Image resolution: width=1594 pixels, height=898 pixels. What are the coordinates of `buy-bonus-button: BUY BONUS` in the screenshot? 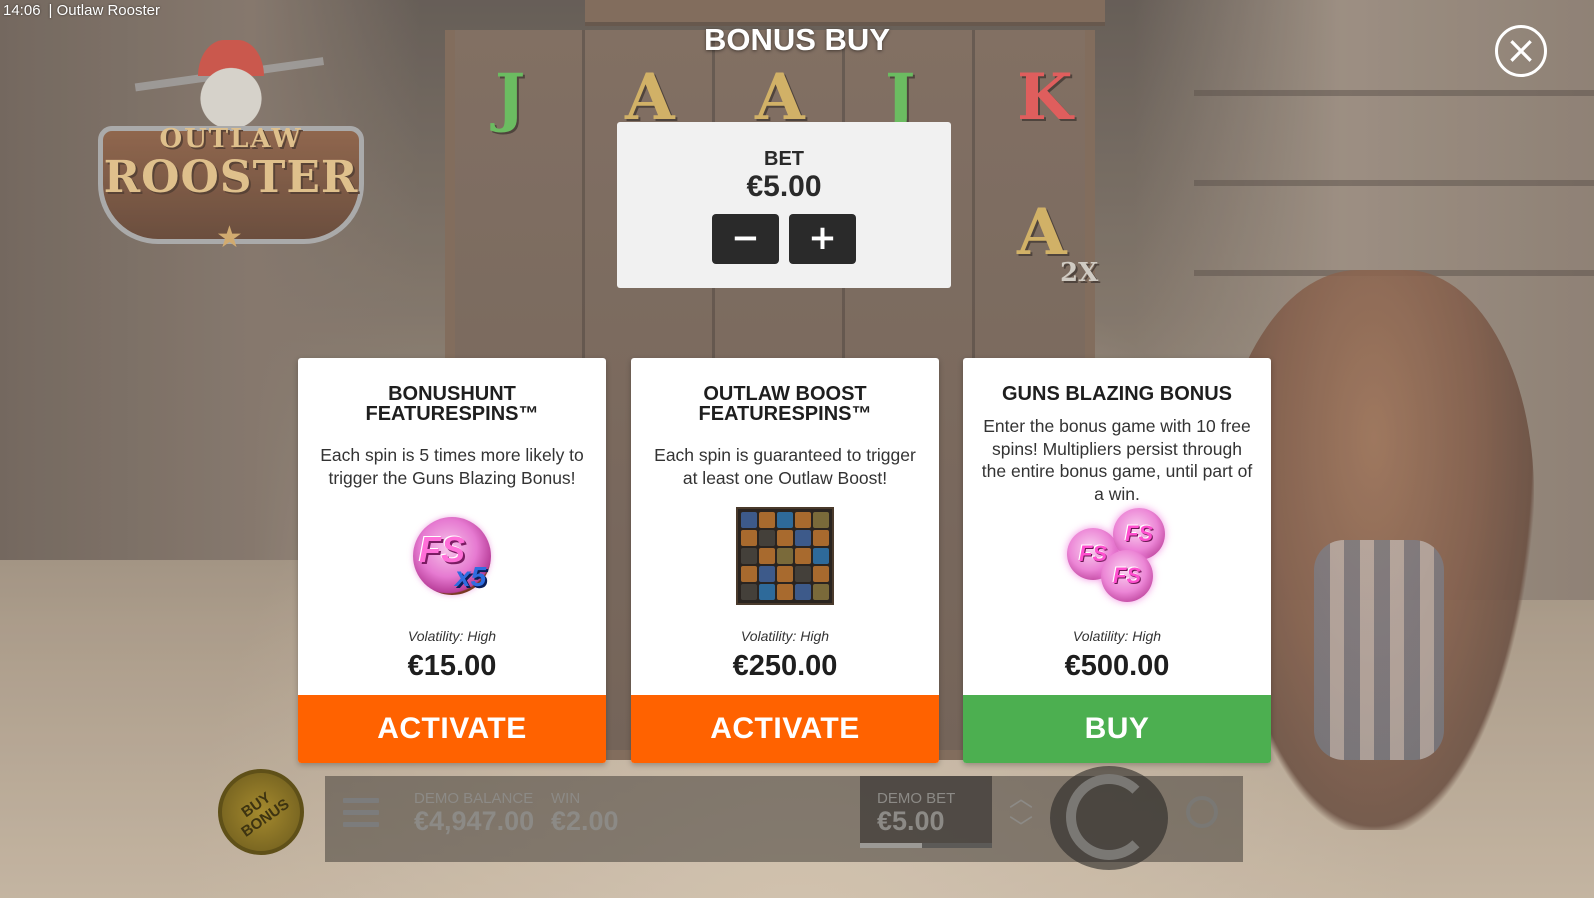 It's located at (261, 812).